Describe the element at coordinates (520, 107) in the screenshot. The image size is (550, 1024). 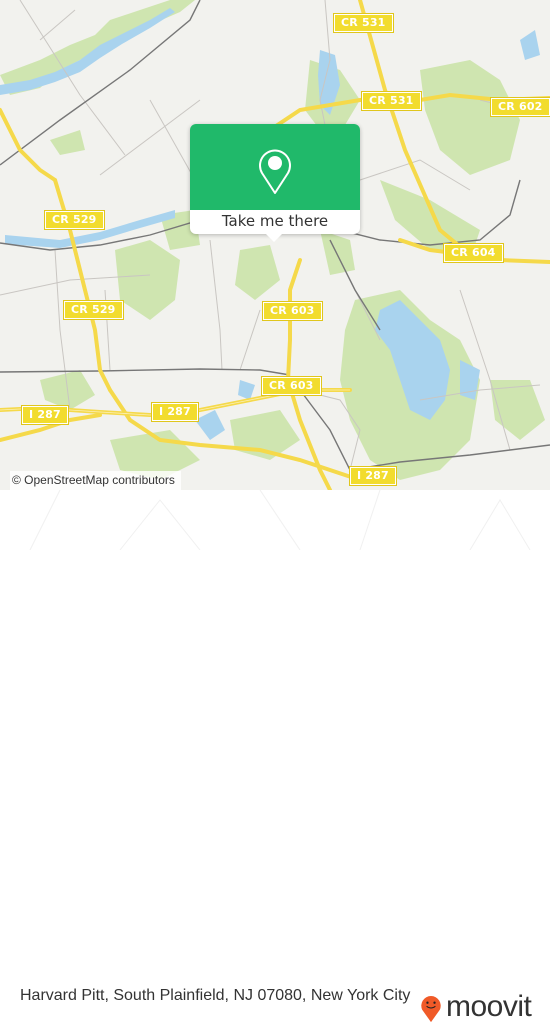
I see `road-label-cr602: CR 602` at that location.